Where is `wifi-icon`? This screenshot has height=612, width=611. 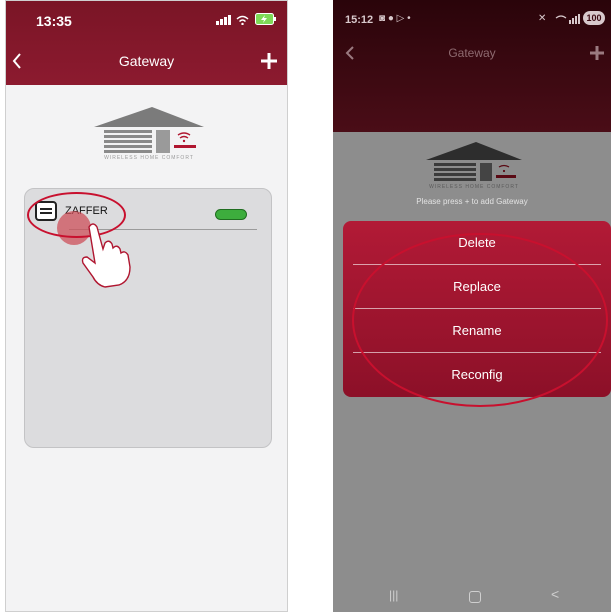 wifi-icon is located at coordinates (242, 20).